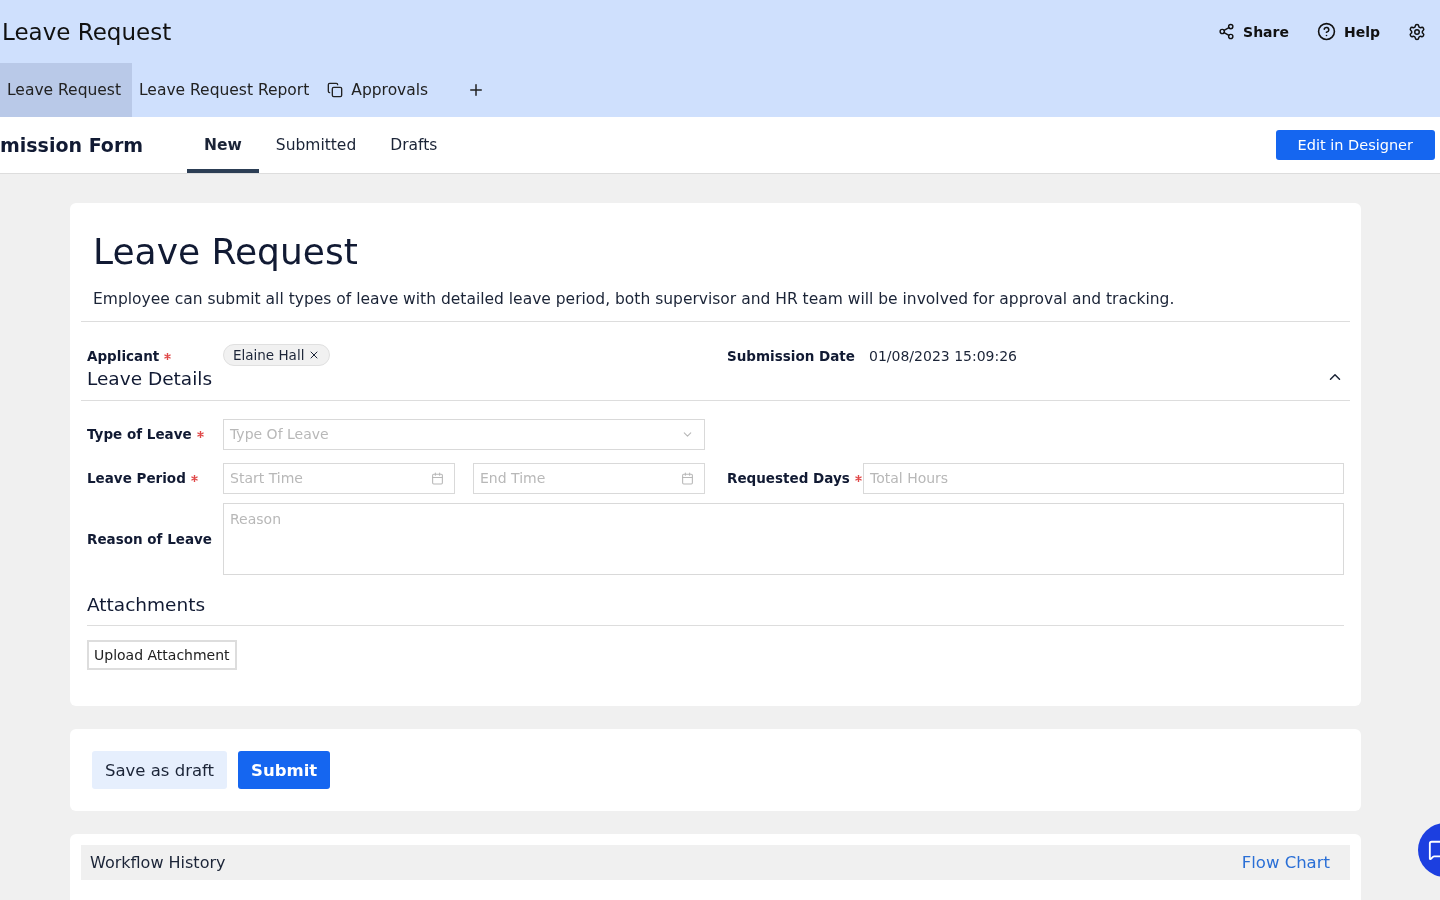  I want to click on section-title: Leave Details, so click(150, 378).